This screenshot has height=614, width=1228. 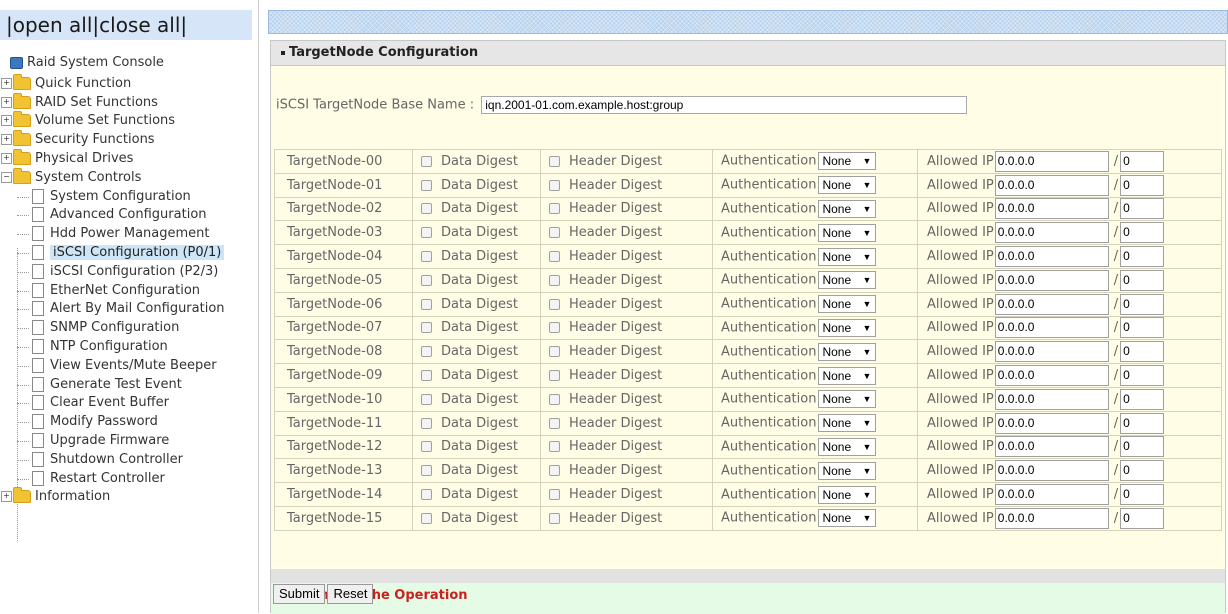 I want to click on sidebar-item-3: iSCSI Configuration (P0/1), so click(x=129, y=253).